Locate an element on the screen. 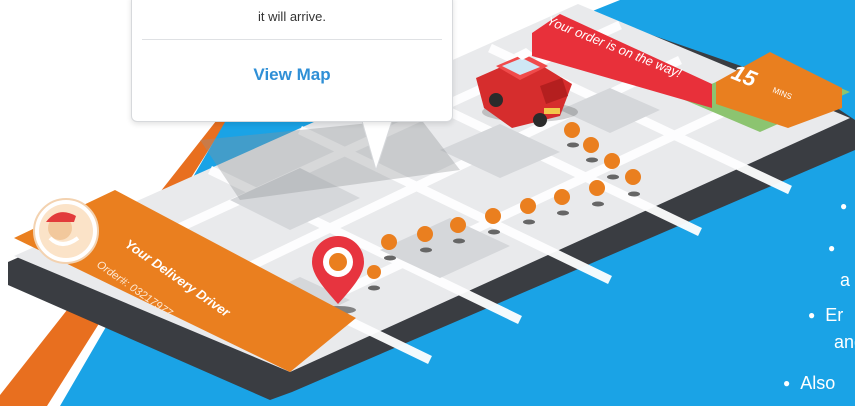  view-map-link: View Map is located at coordinates (292, 75).